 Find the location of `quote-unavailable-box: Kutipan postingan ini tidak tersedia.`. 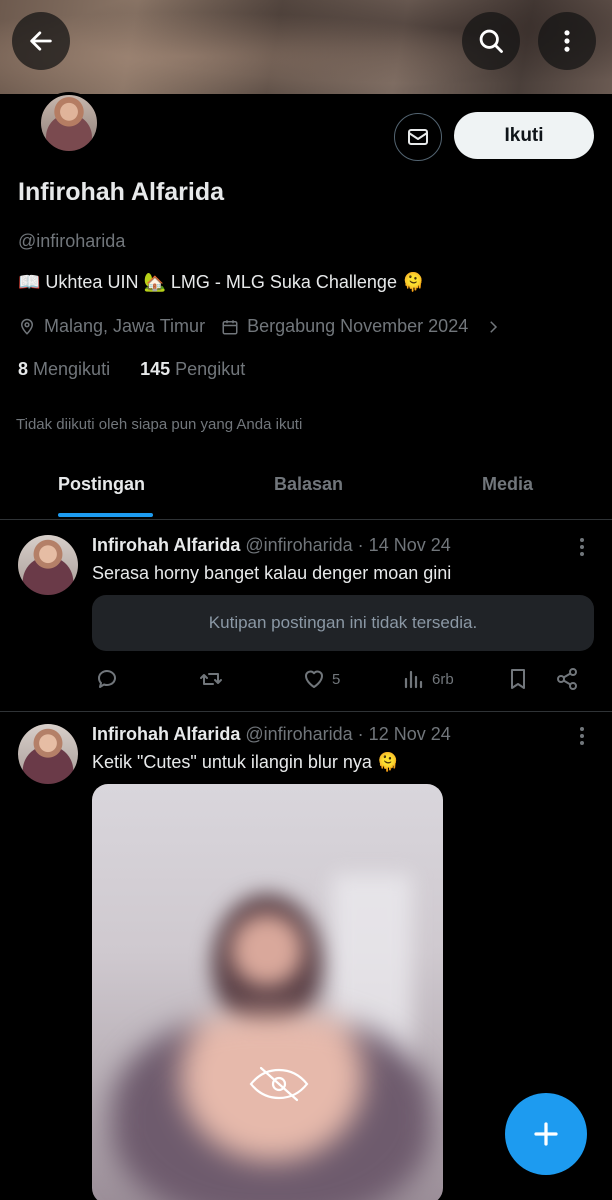

quote-unavailable-box: Kutipan postingan ini tidak tersedia. is located at coordinates (343, 623).